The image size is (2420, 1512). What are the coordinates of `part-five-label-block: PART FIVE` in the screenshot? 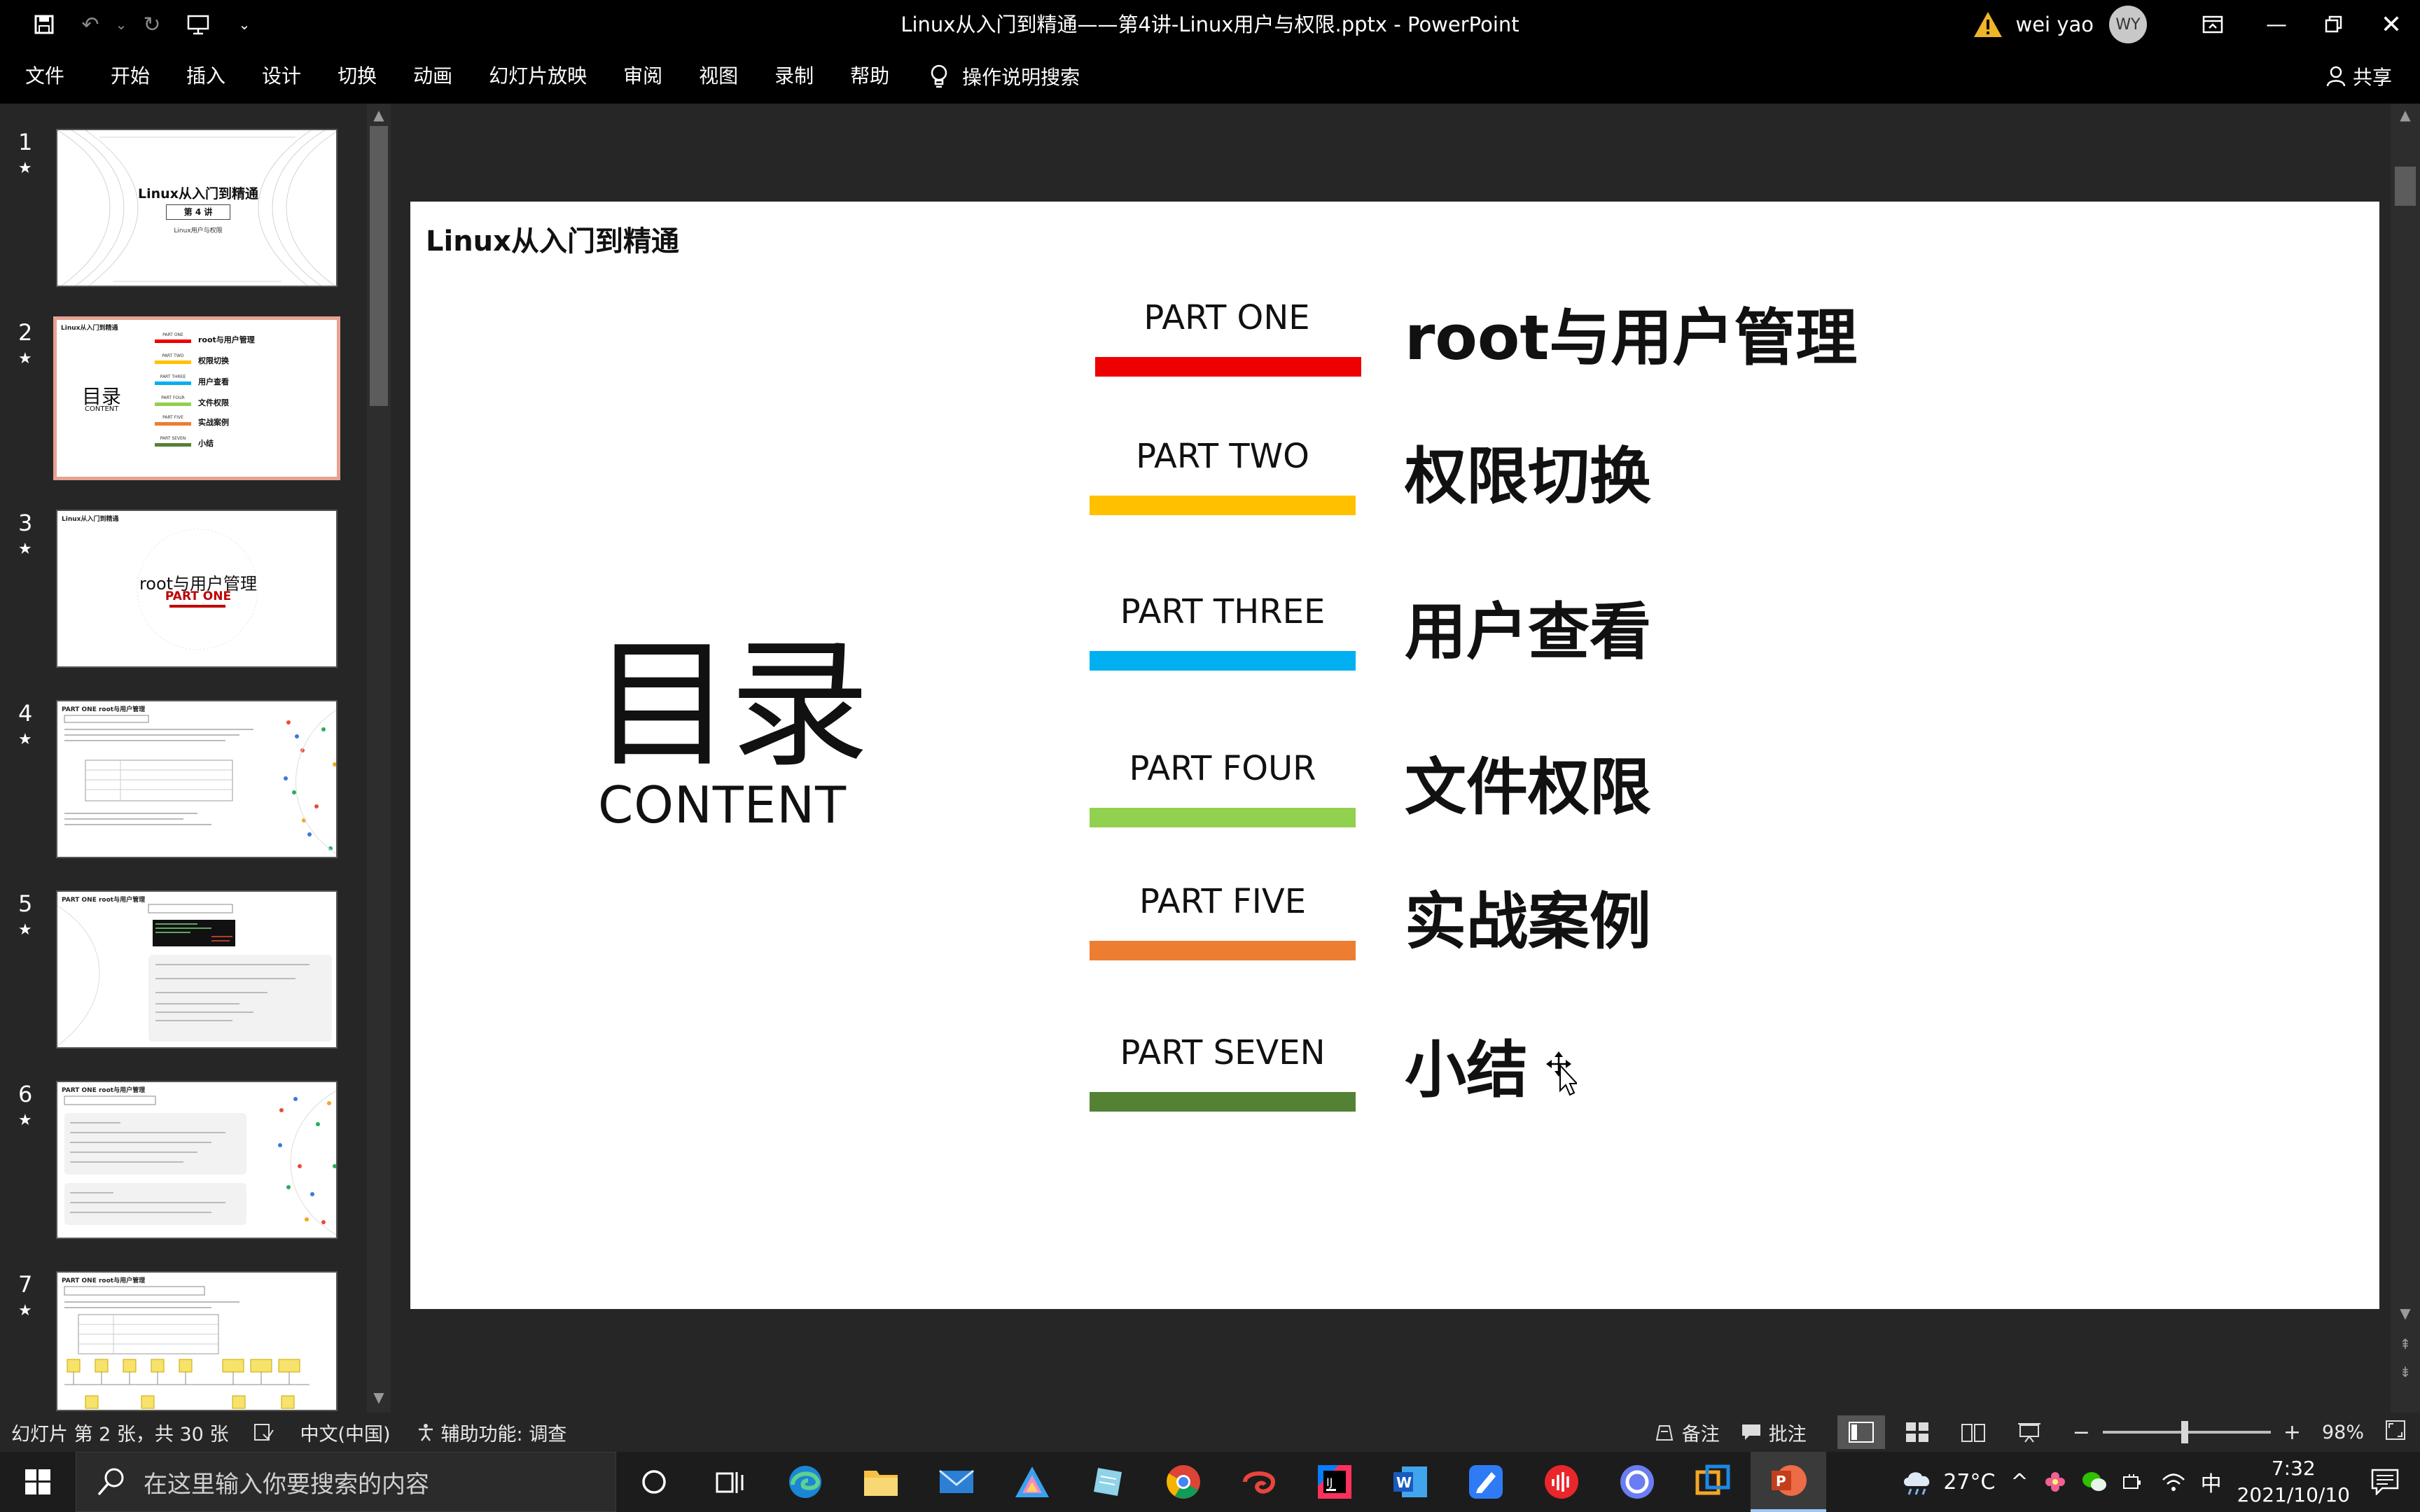 It's located at (1223, 902).